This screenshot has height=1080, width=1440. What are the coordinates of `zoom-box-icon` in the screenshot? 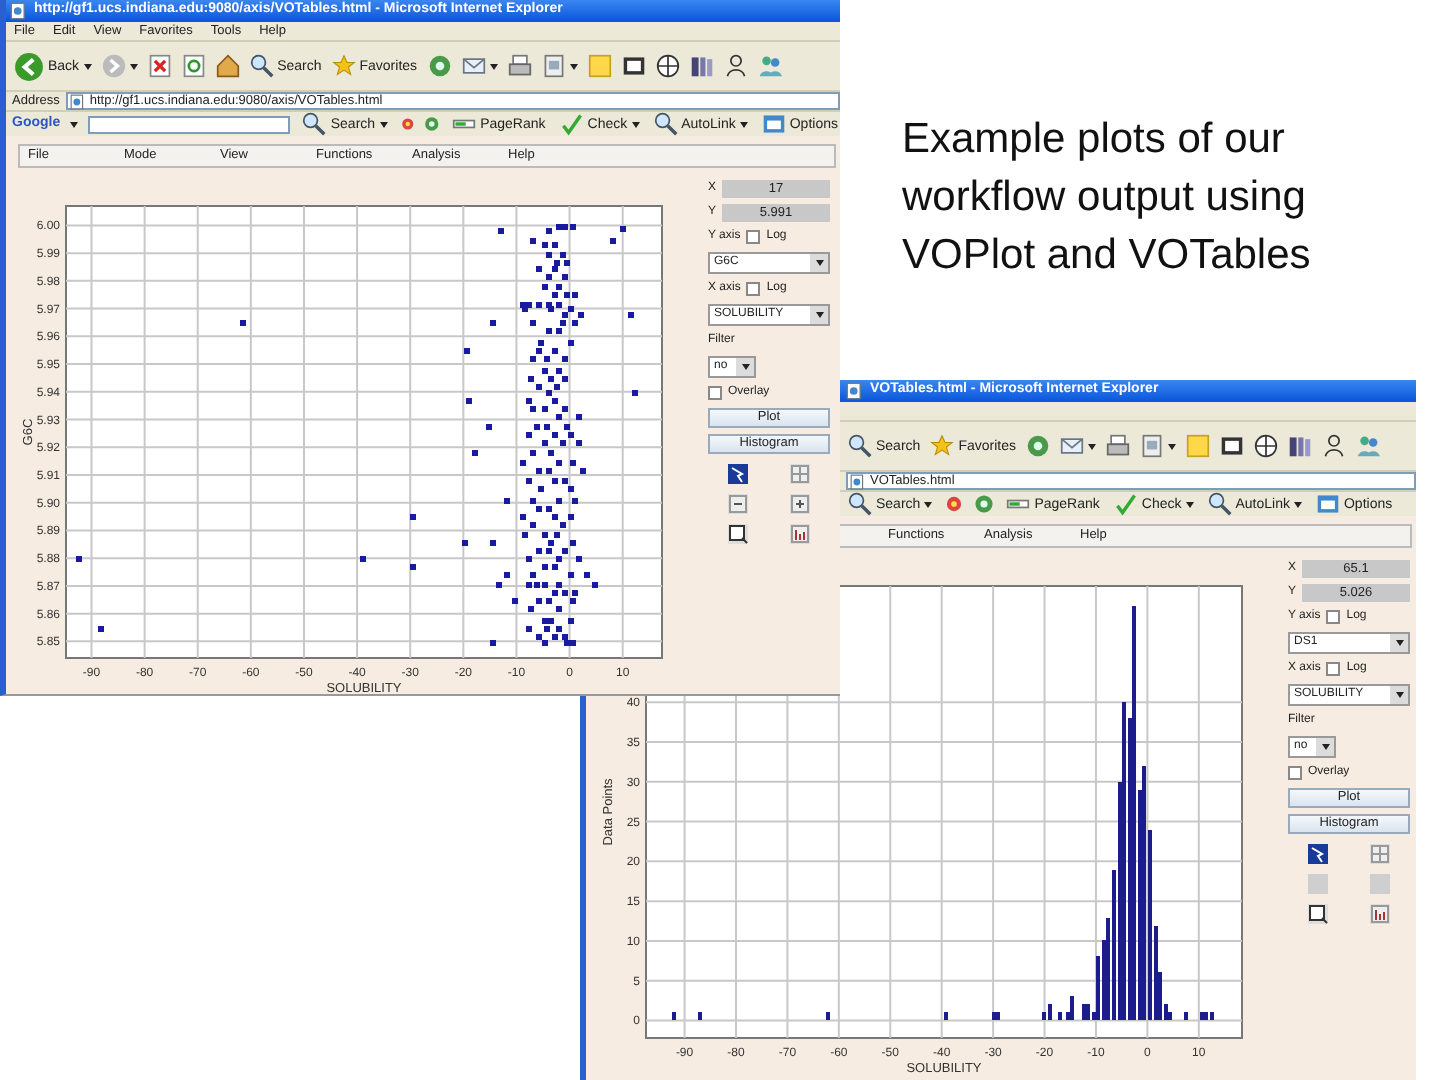 It's located at (738, 534).